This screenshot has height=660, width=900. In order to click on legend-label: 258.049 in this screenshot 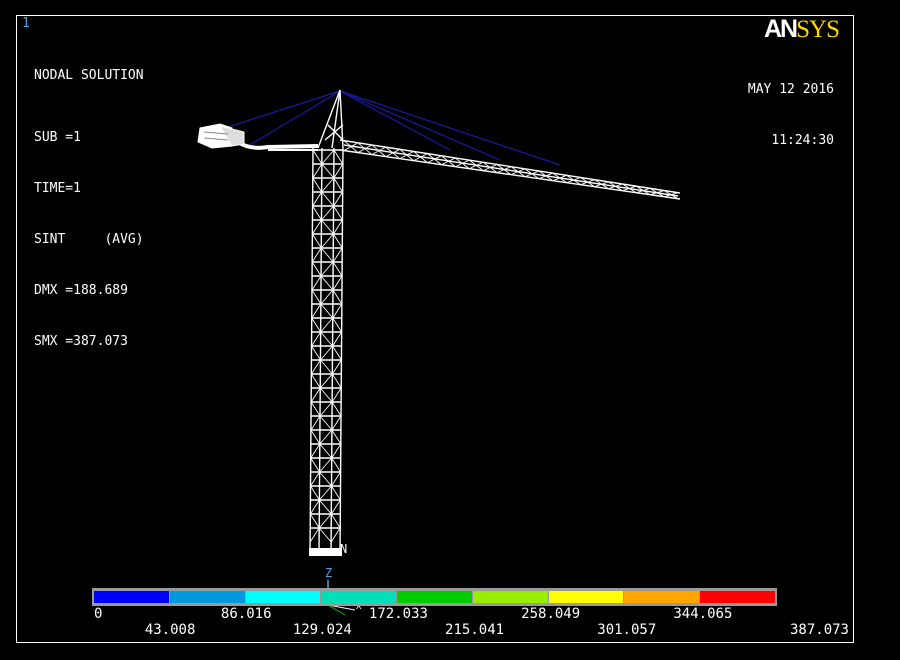, I will do `click(551, 614)`.